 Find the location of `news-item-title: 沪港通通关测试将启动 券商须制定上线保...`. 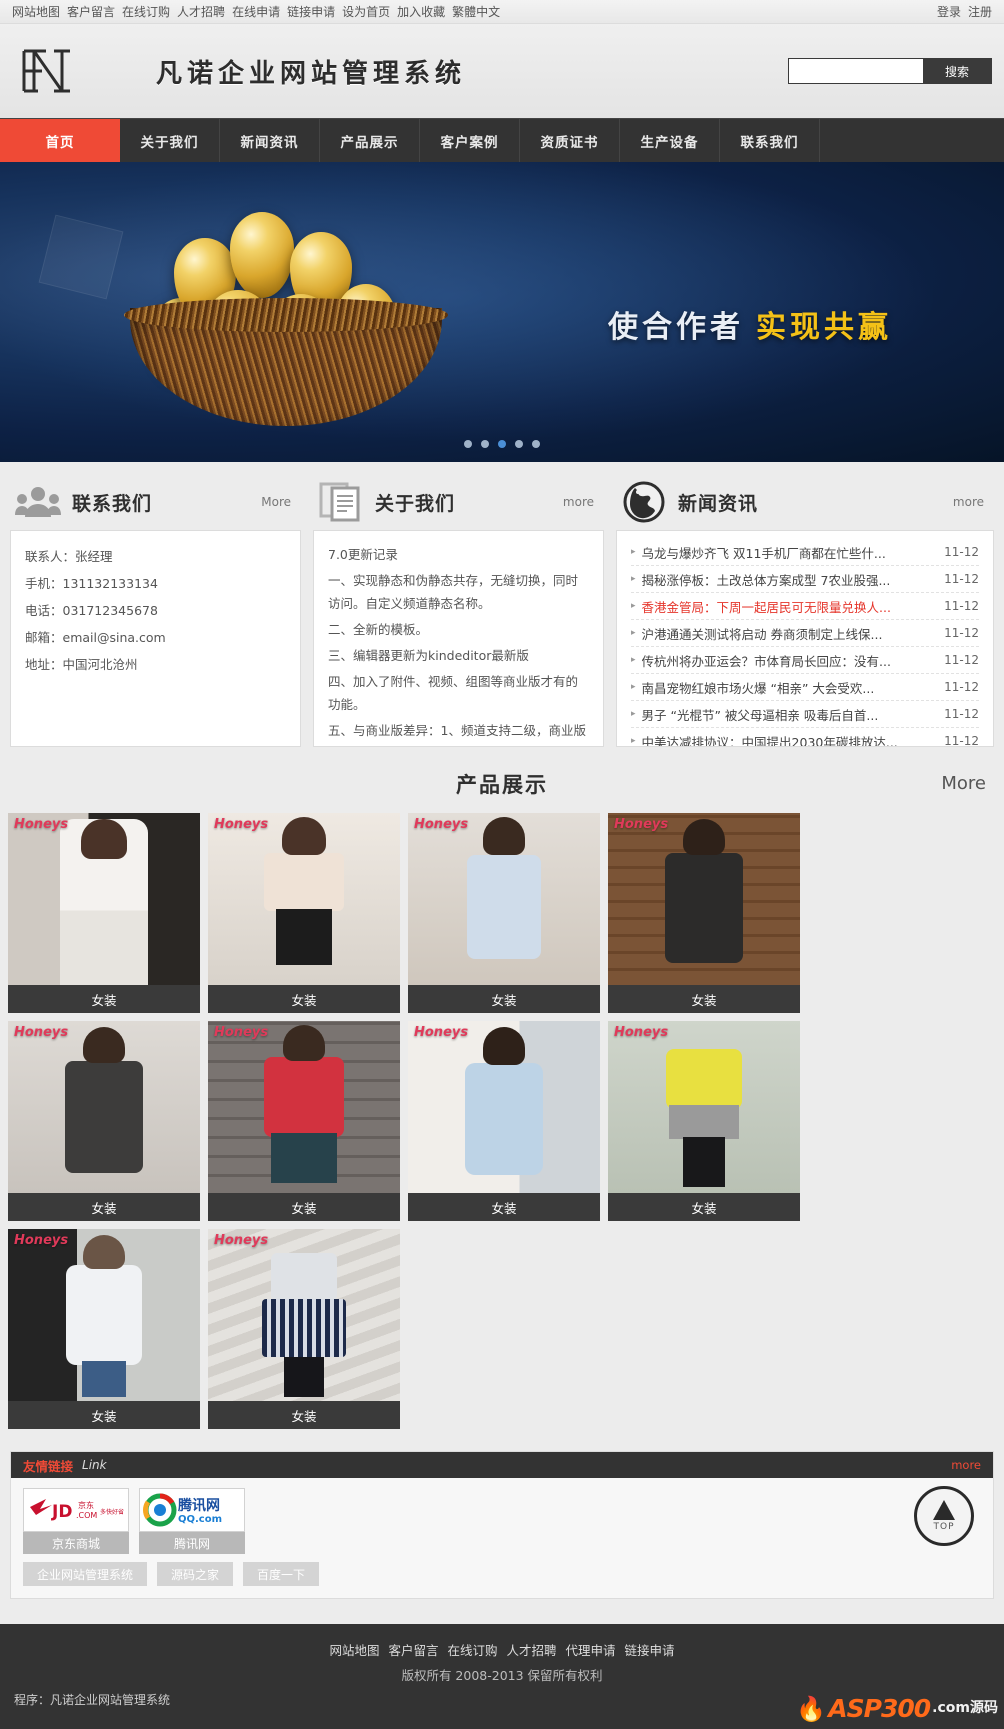

news-item-title: 沪港通通关测试将启动 券商须制定上线保... is located at coordinates (789, 633).